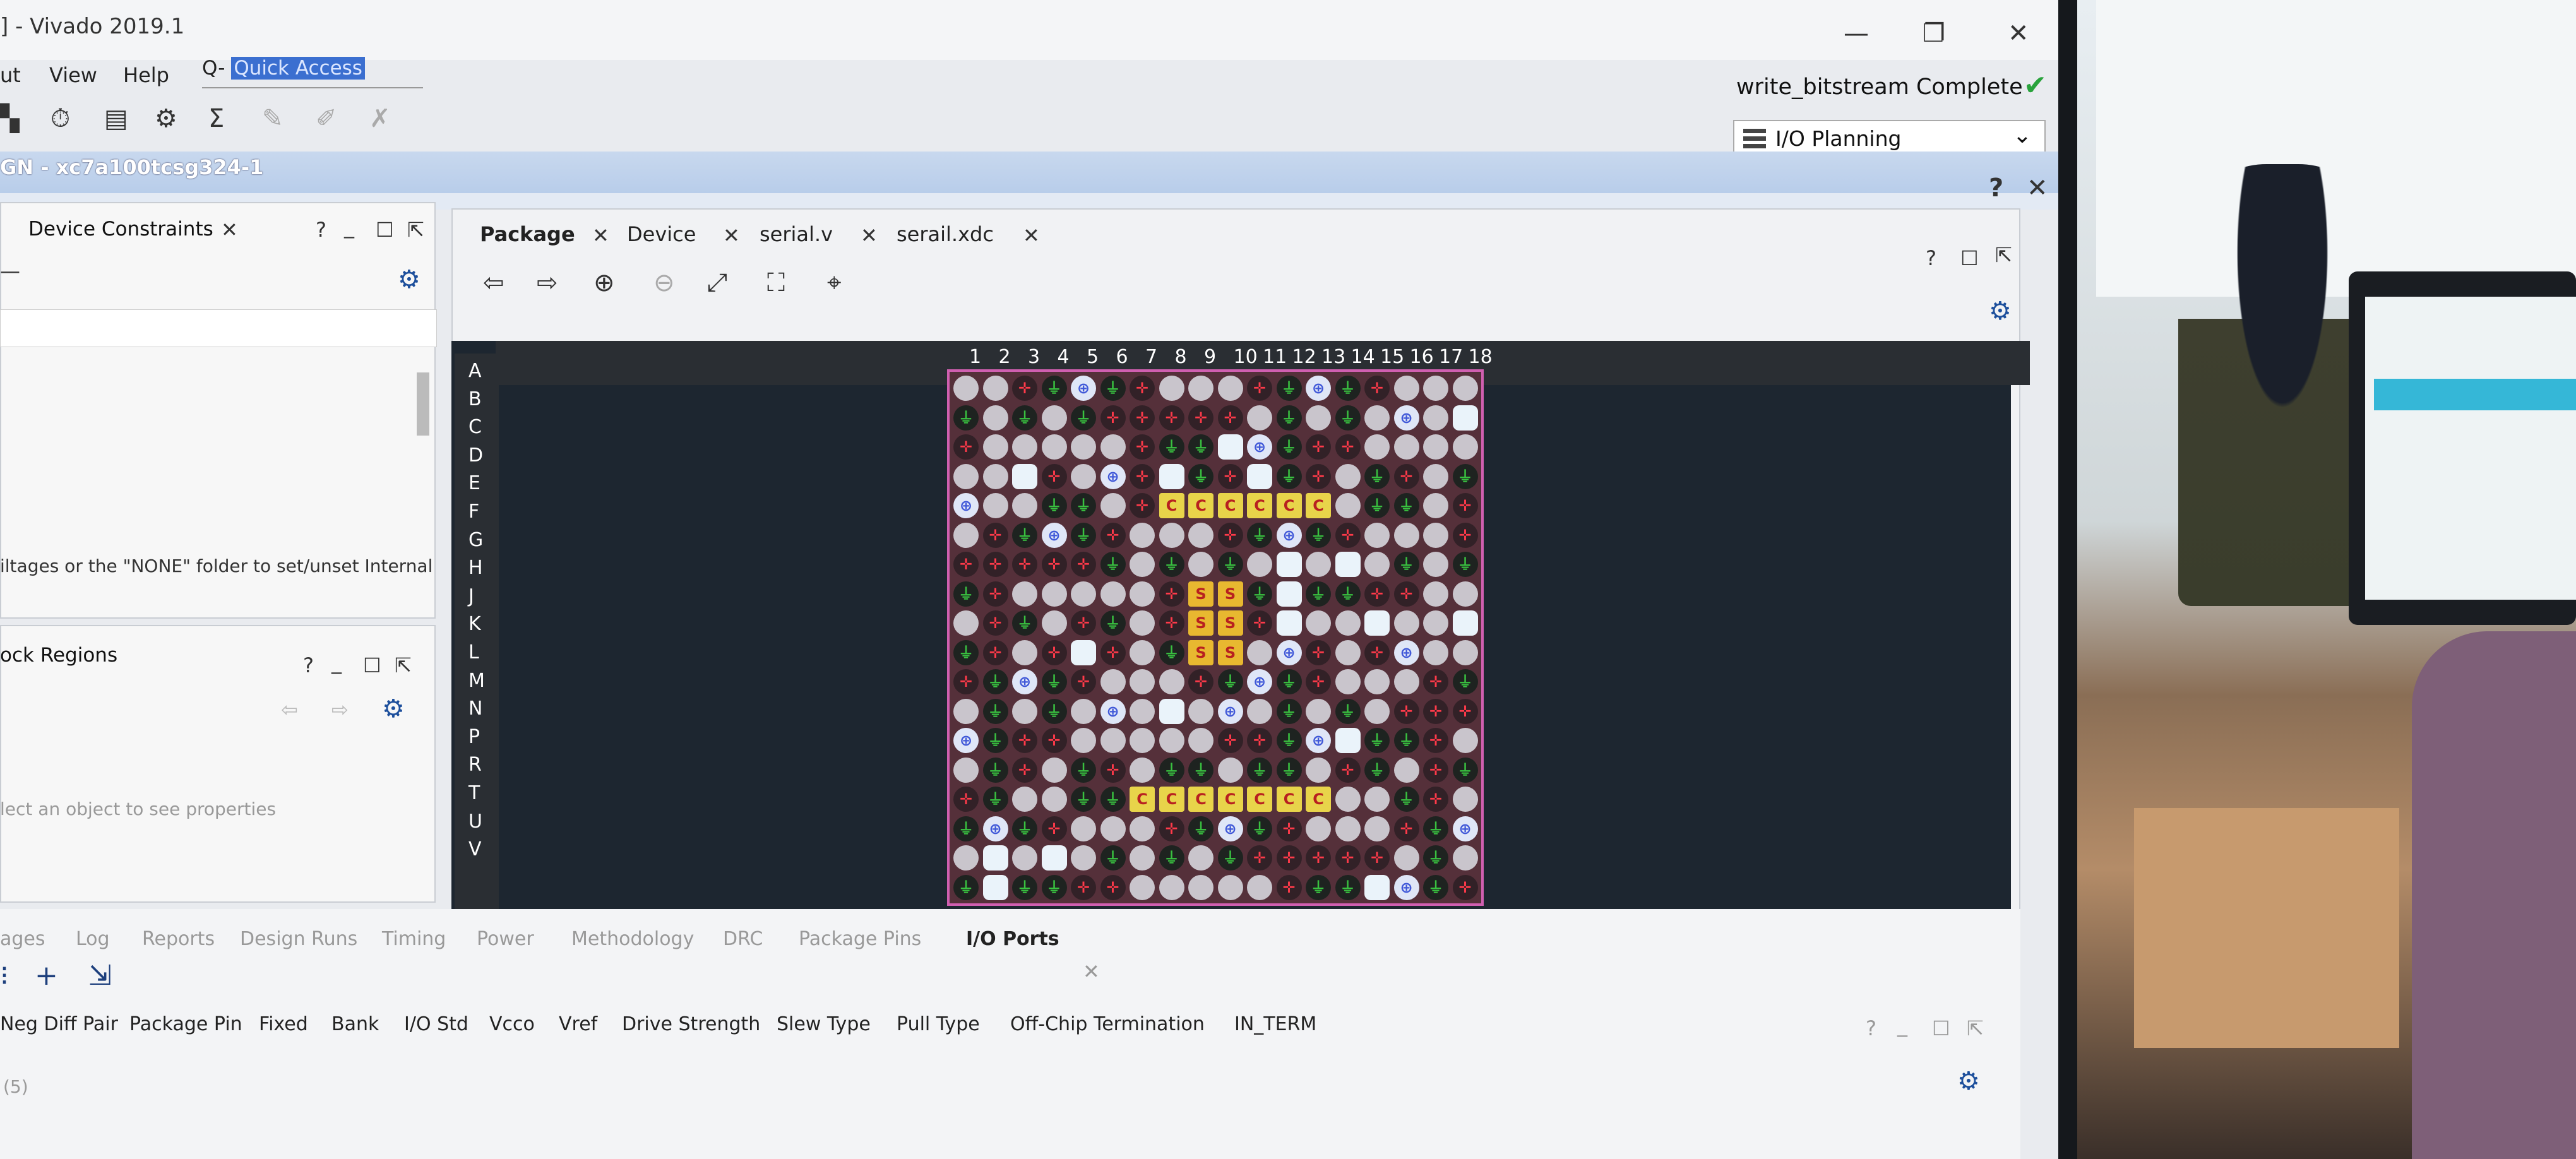 The image size is (2576, 1159). Describe the element at coordinates (1856, 33) in the screenshot. I see `minimize-button: —` at that location.